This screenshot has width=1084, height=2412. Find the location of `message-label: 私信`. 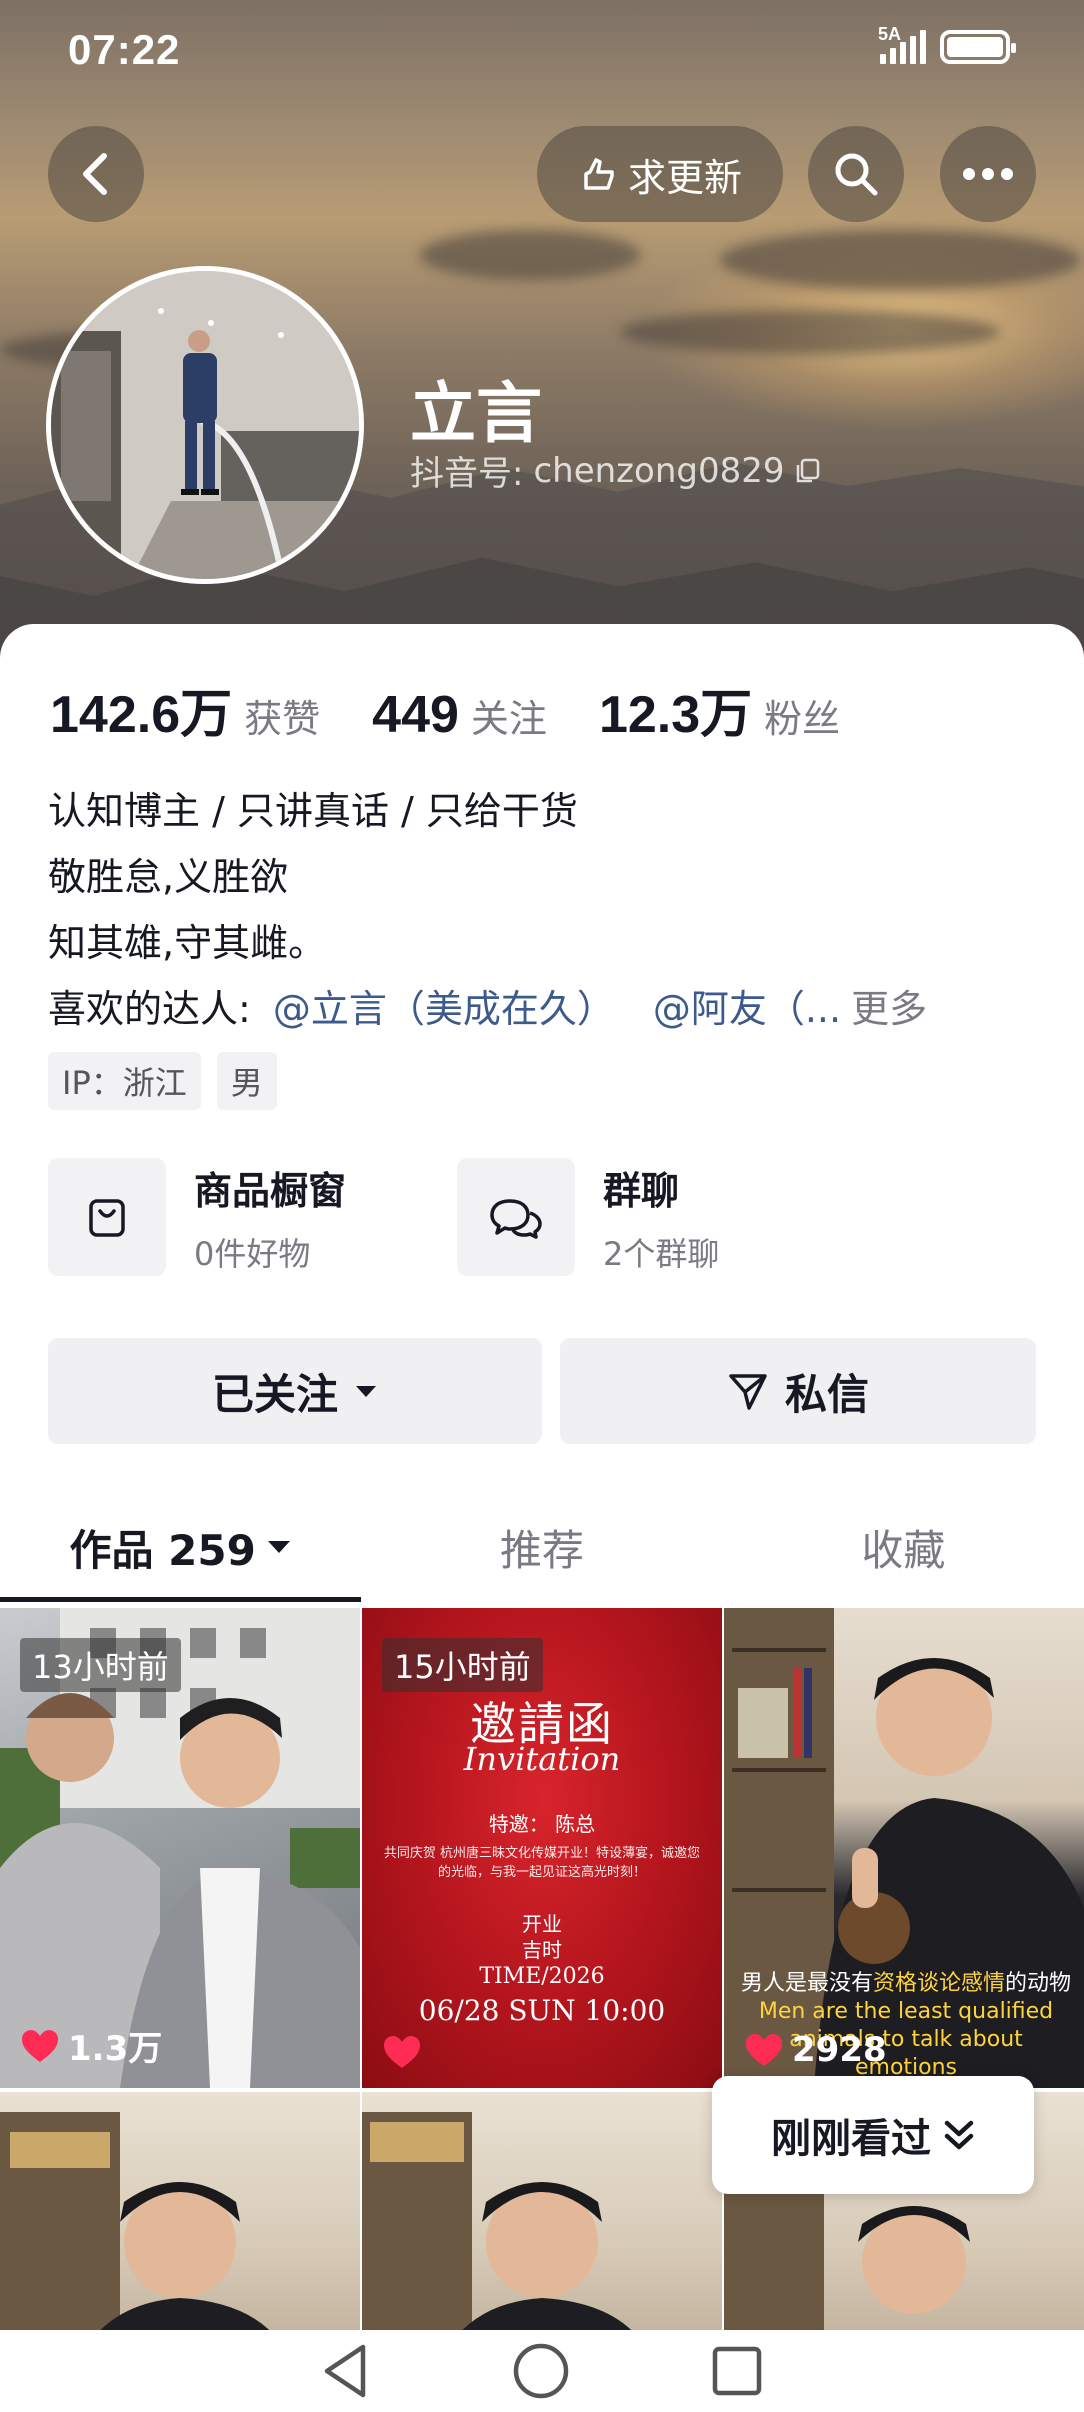

message-label: 私信 is located at coordinates (826, 1394).